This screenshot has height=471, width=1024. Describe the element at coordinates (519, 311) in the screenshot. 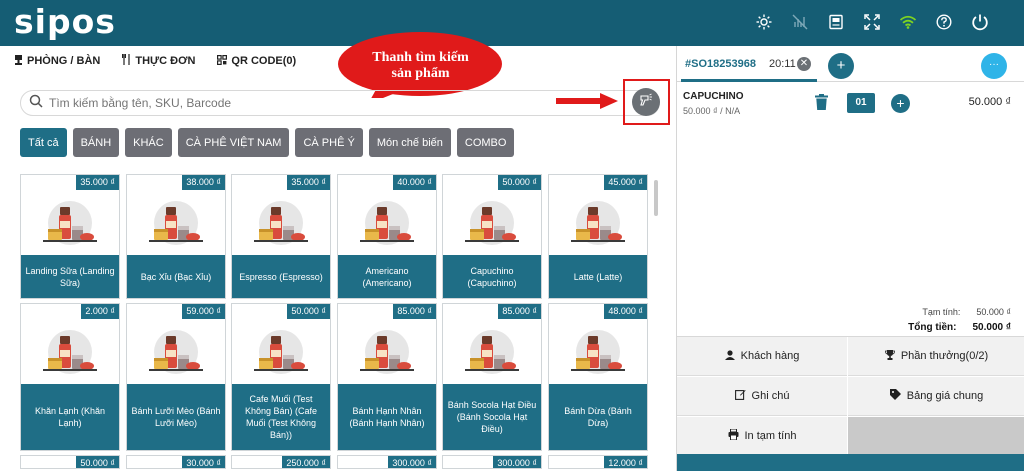

I see `product-price-badge: 85.000 ₫` at that location.